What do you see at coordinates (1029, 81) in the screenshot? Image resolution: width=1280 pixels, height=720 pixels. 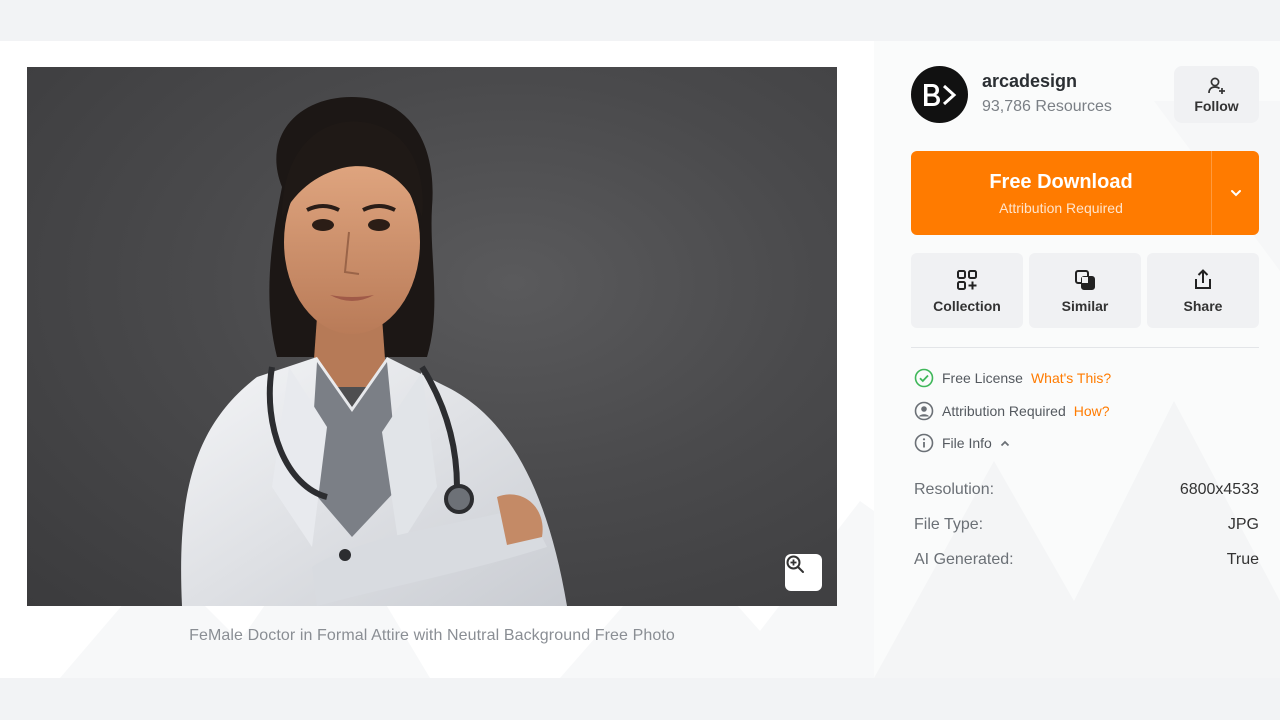 I see `author-name: arcadesign` at bounding box center [1029, 81].